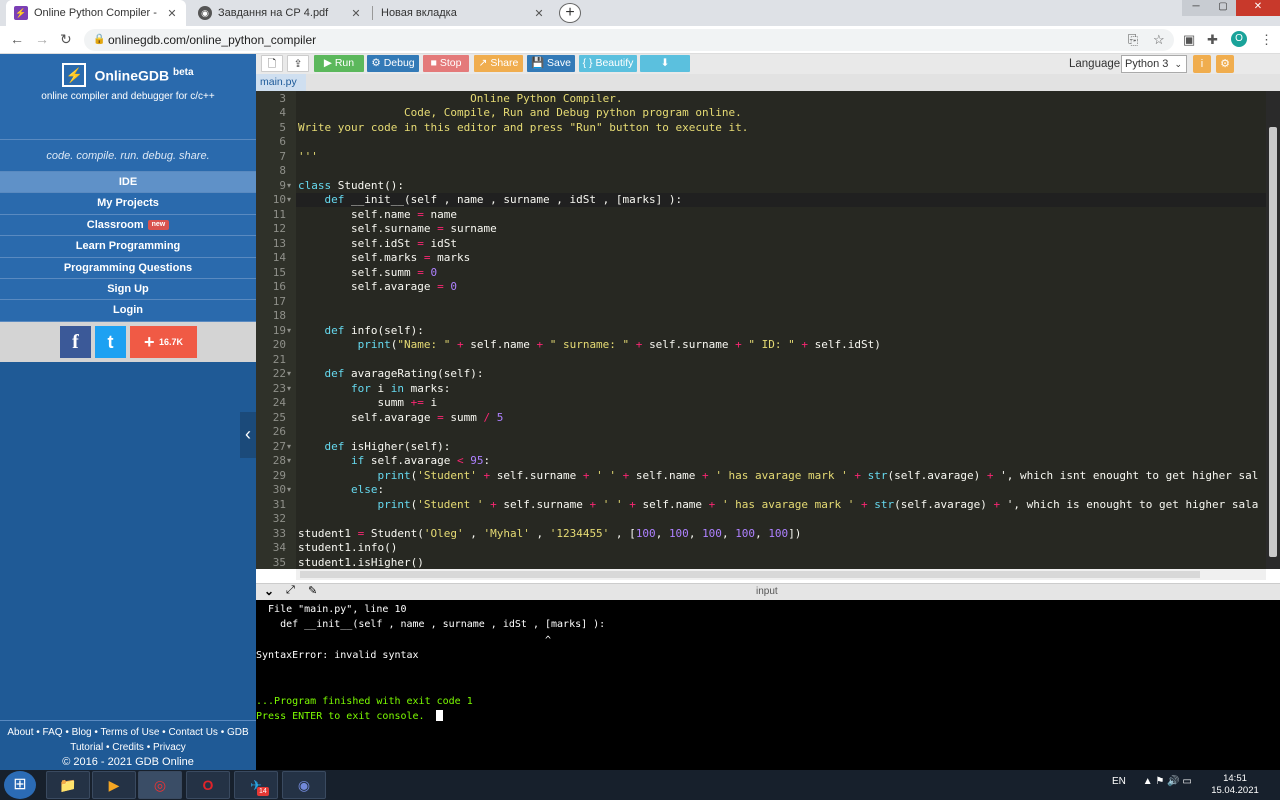 The width and height of the screenshot is (1280, 800). Describe the element at coordinates (1119, 781) in the screenshot. I see `language-indicator: EN` at that location.